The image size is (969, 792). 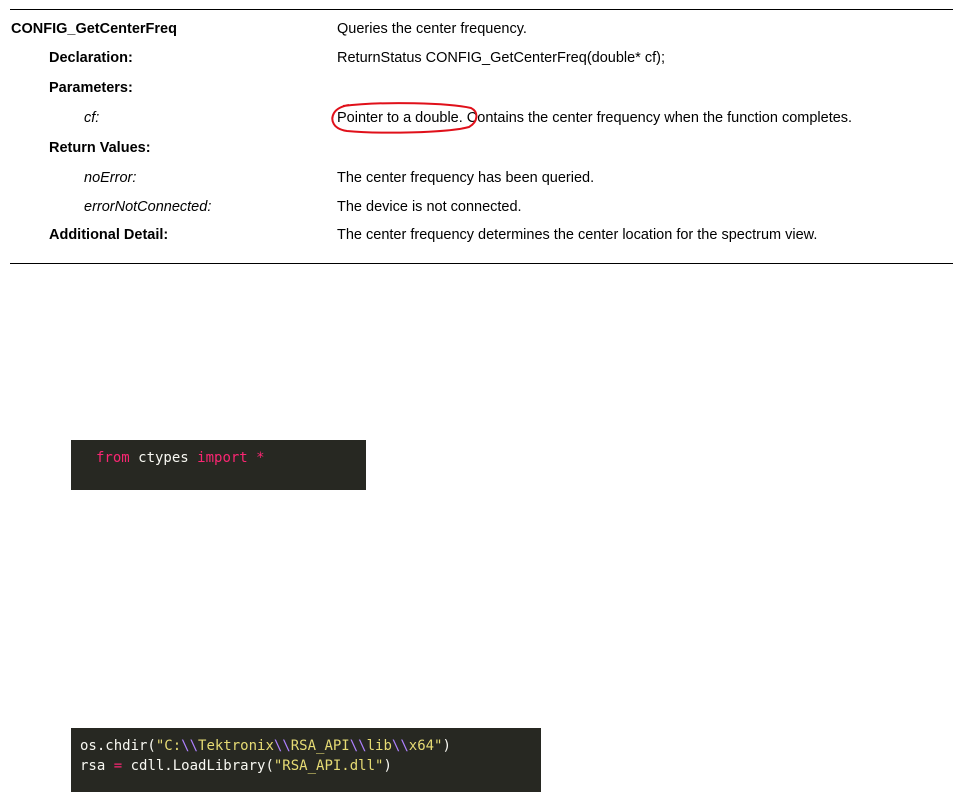 What do you see at coordinates (92, 118) in the screenshot?
I see `param-name: cf:` at bounding box center [92, 118].